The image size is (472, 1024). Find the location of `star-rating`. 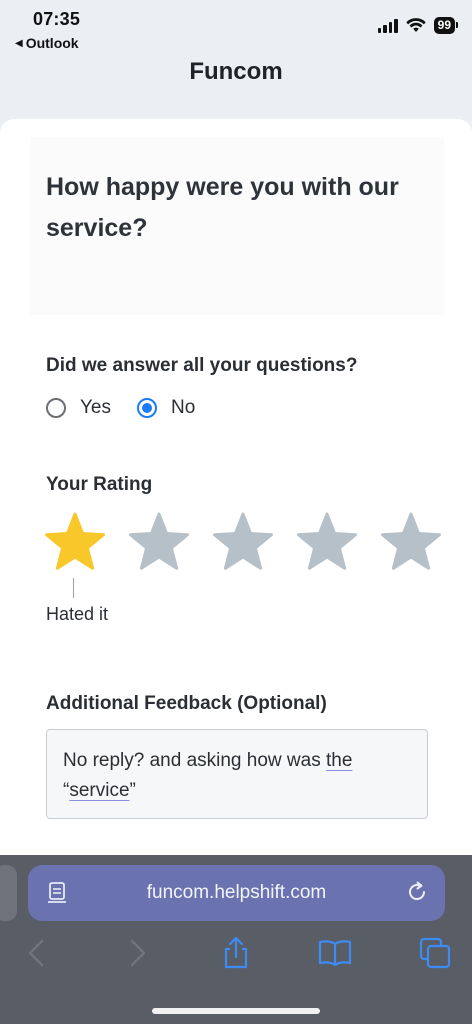

star-rating is located at coordinates (243, 542).